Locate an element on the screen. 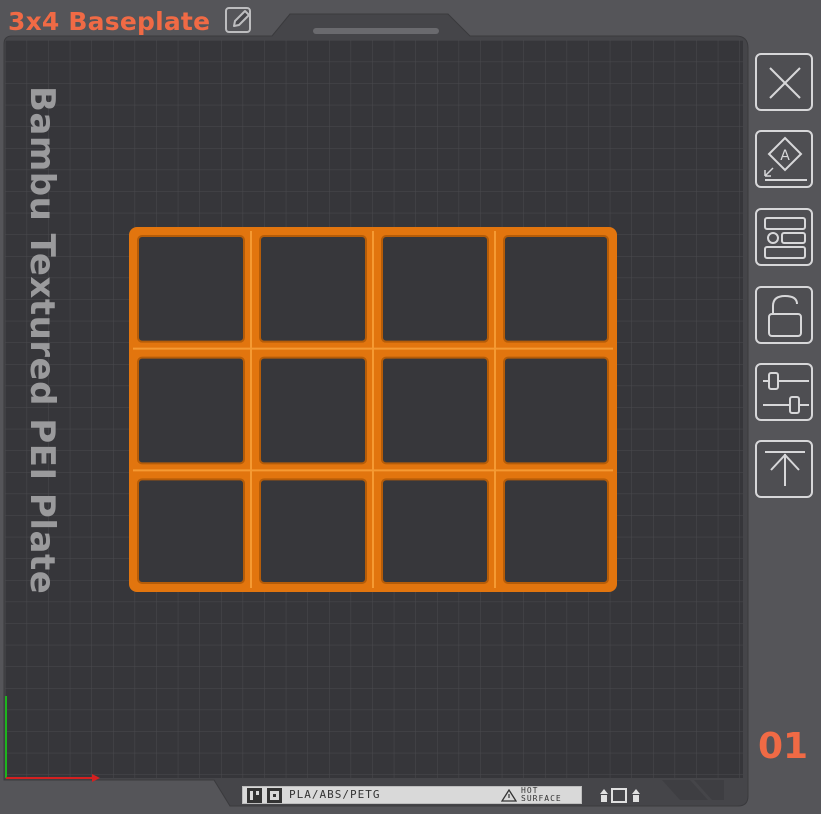 The width and height of the screenshot is (821, 814). plate-title-bar: 3x4 Baseplate is located at coordinates (131, 21).